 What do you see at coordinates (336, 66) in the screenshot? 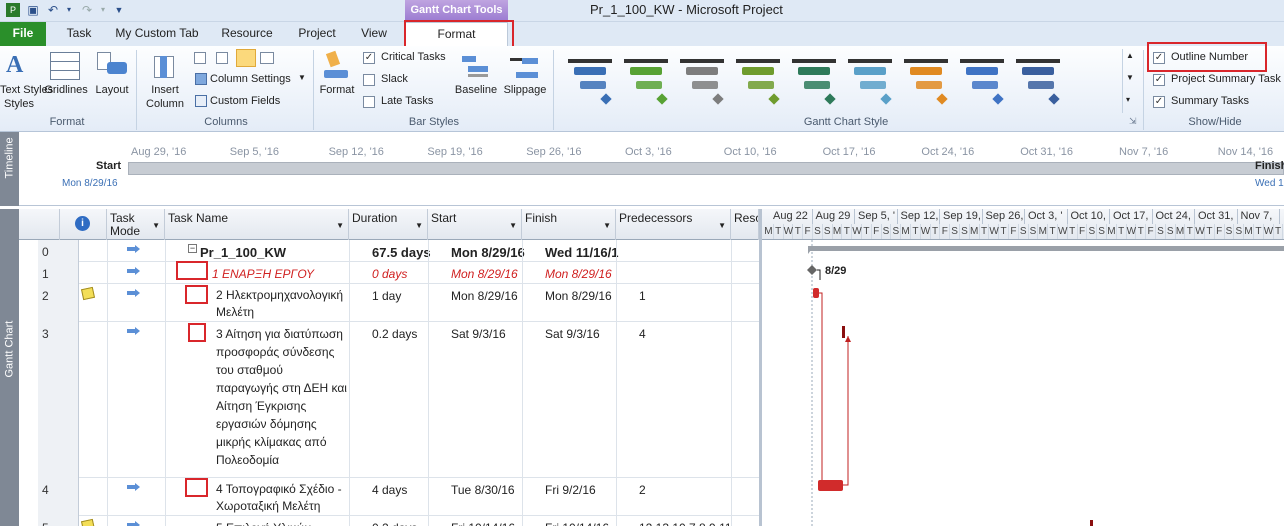
I see `format-bar-icon` at bounding box center [336, 66].